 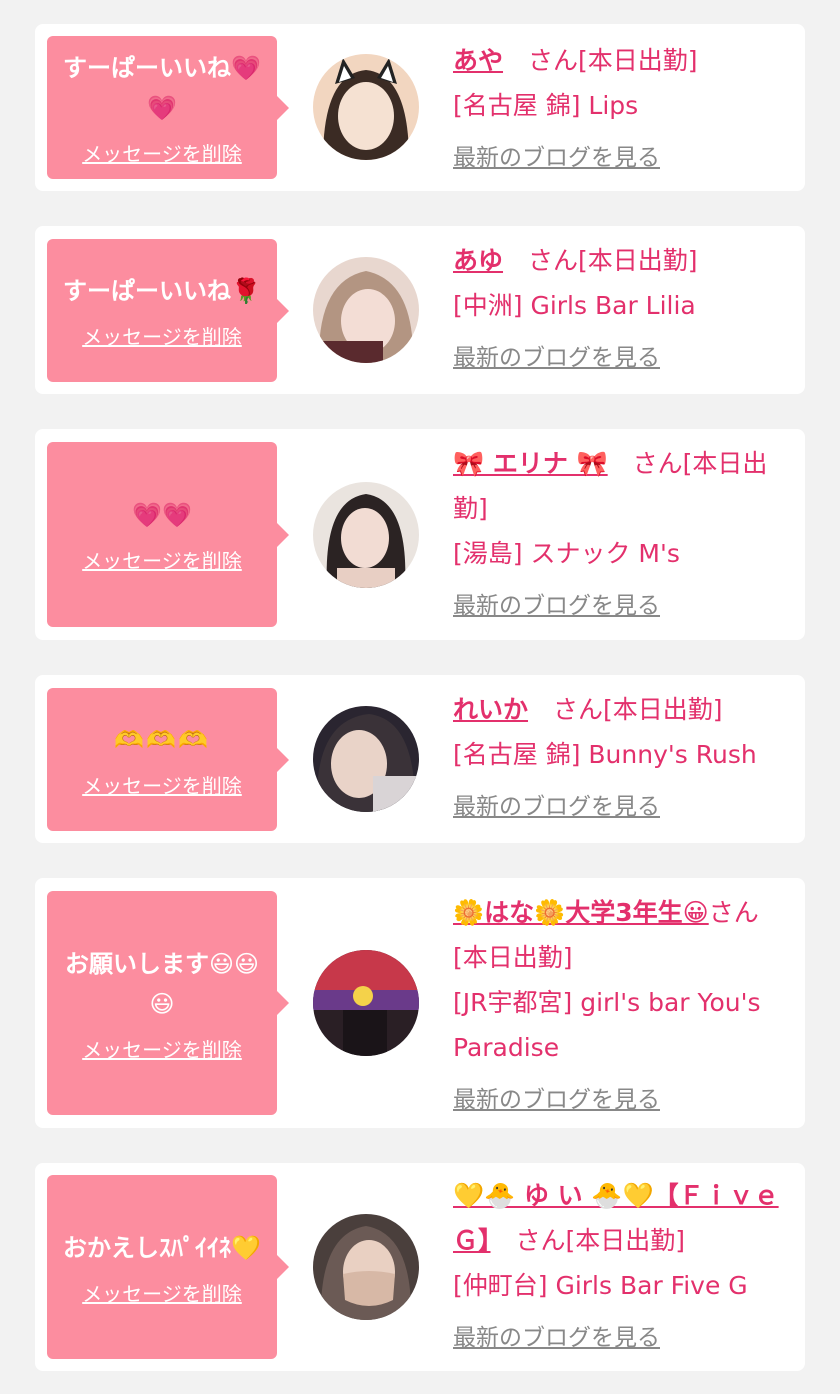 What do you see at coordinates (162, 291) in the screenshot?
I see `message-text: すーぱーいいね🌹` at bounding box center [162, 291].